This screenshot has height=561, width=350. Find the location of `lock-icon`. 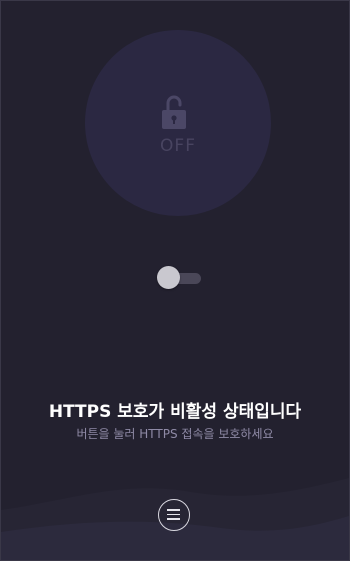

lock-icon is located at coordinates (174, 112).